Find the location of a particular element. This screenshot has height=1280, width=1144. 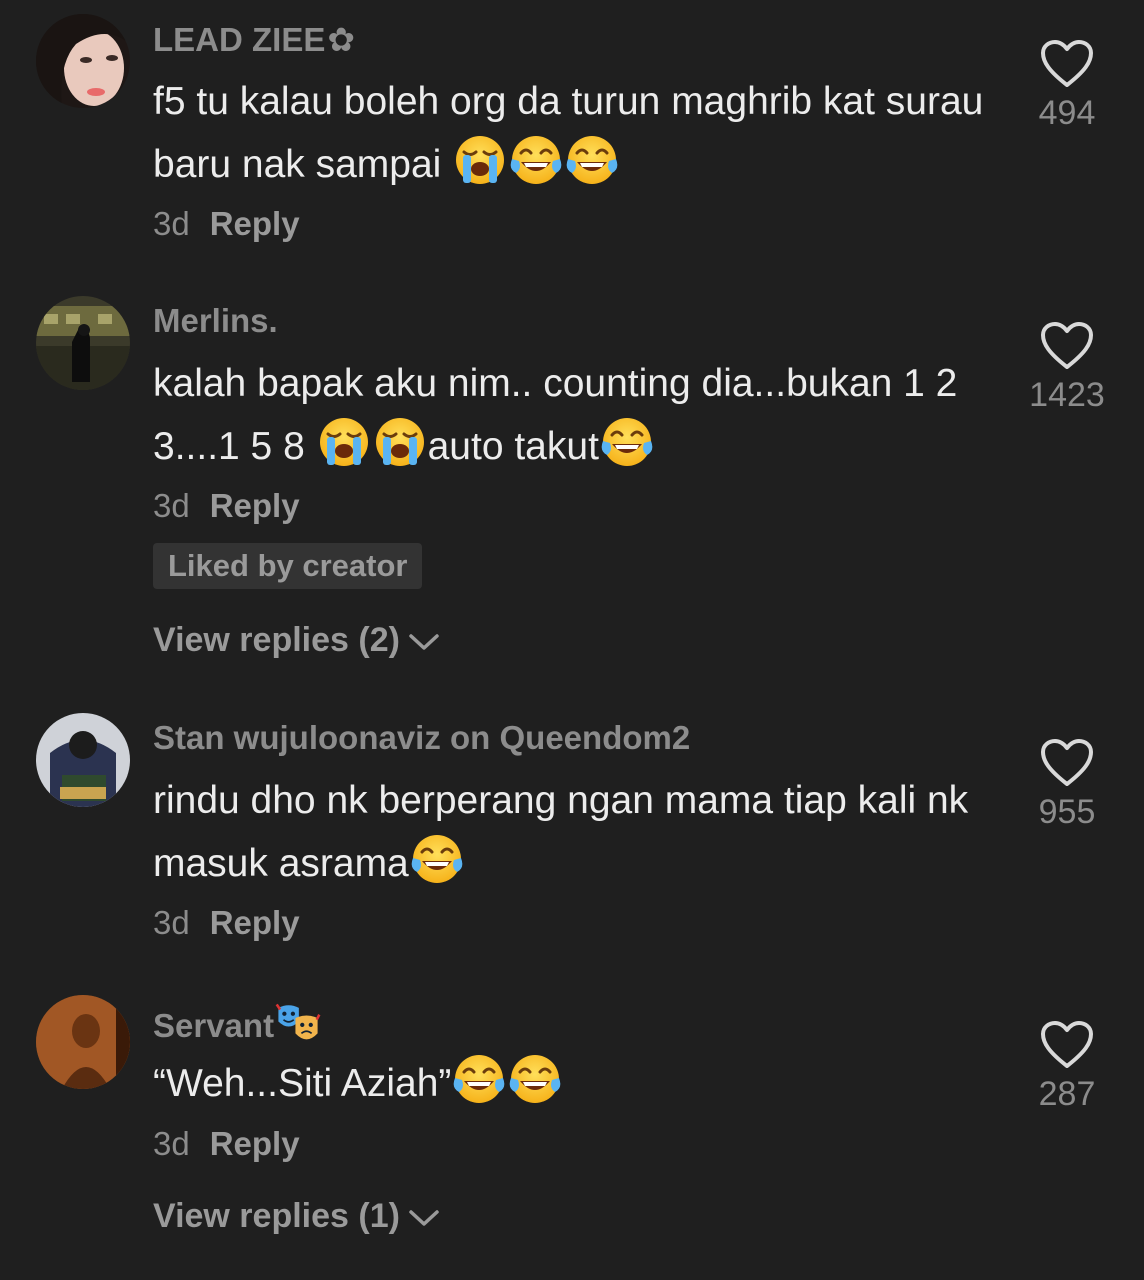

like-count: 955 is located at coordinates (1067, 812).